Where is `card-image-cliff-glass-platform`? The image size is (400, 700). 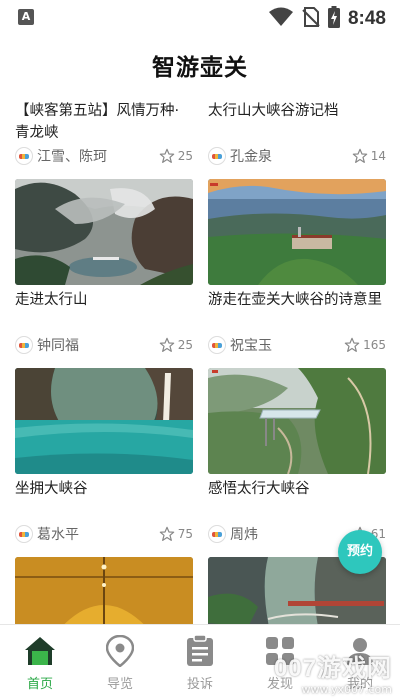 card-image-cliff-glass-platform is located at coordinates (297, 421).